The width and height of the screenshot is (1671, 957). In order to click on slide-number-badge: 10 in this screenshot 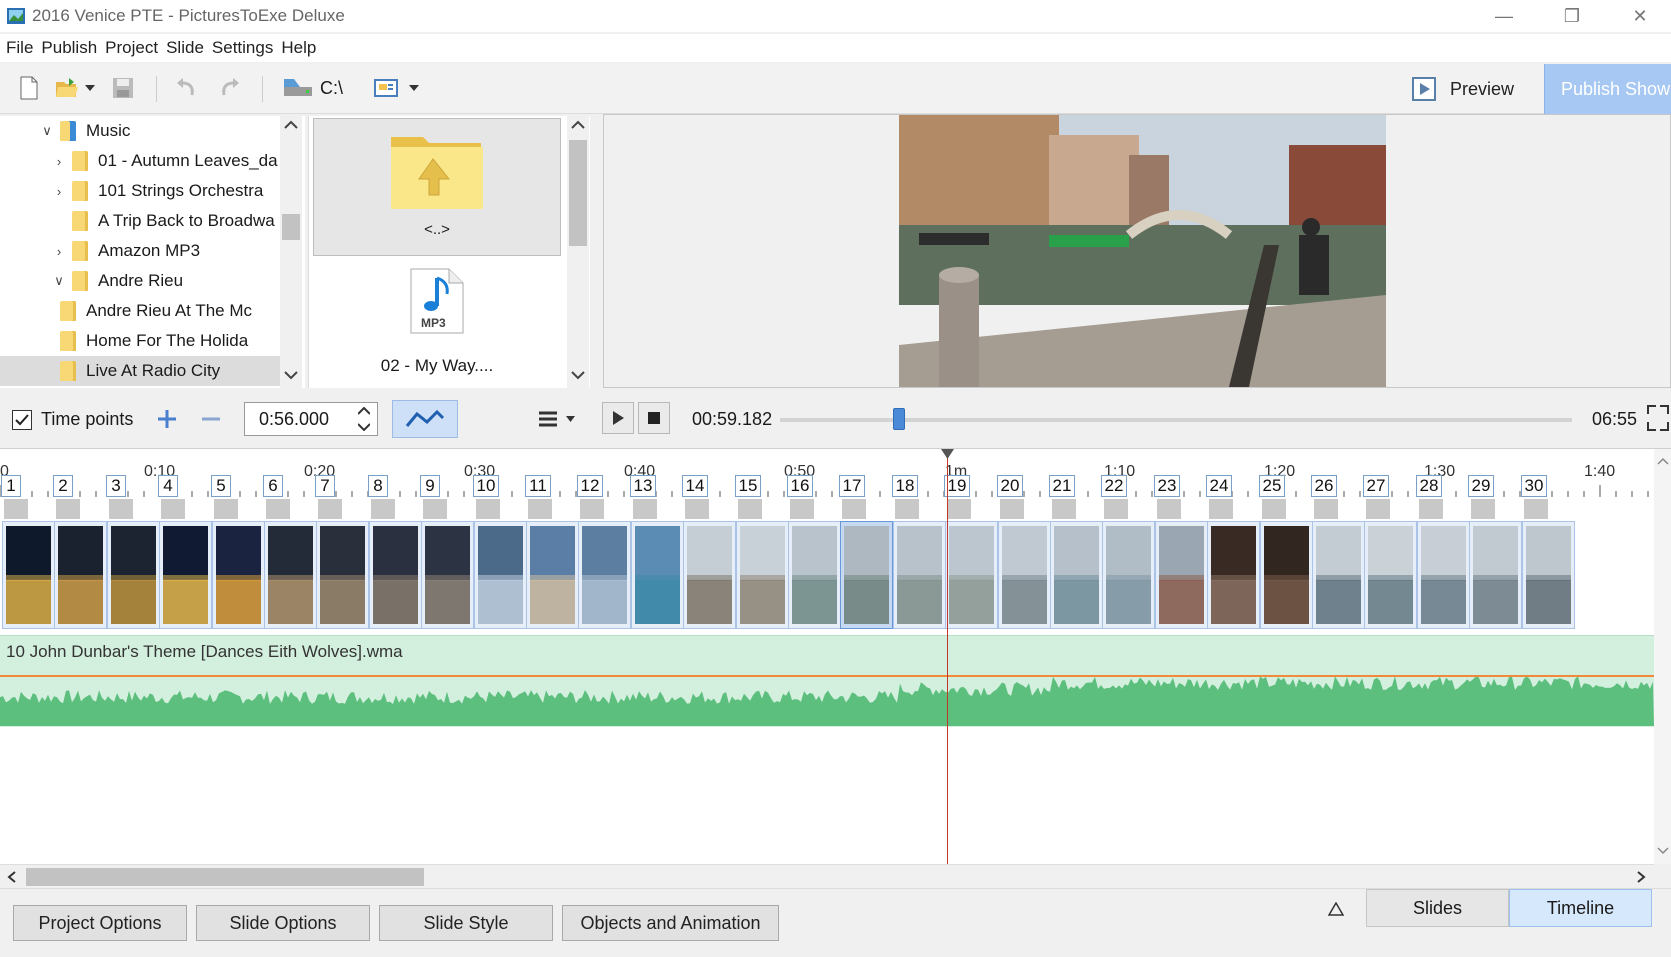, I will do `click(486, 486)`.